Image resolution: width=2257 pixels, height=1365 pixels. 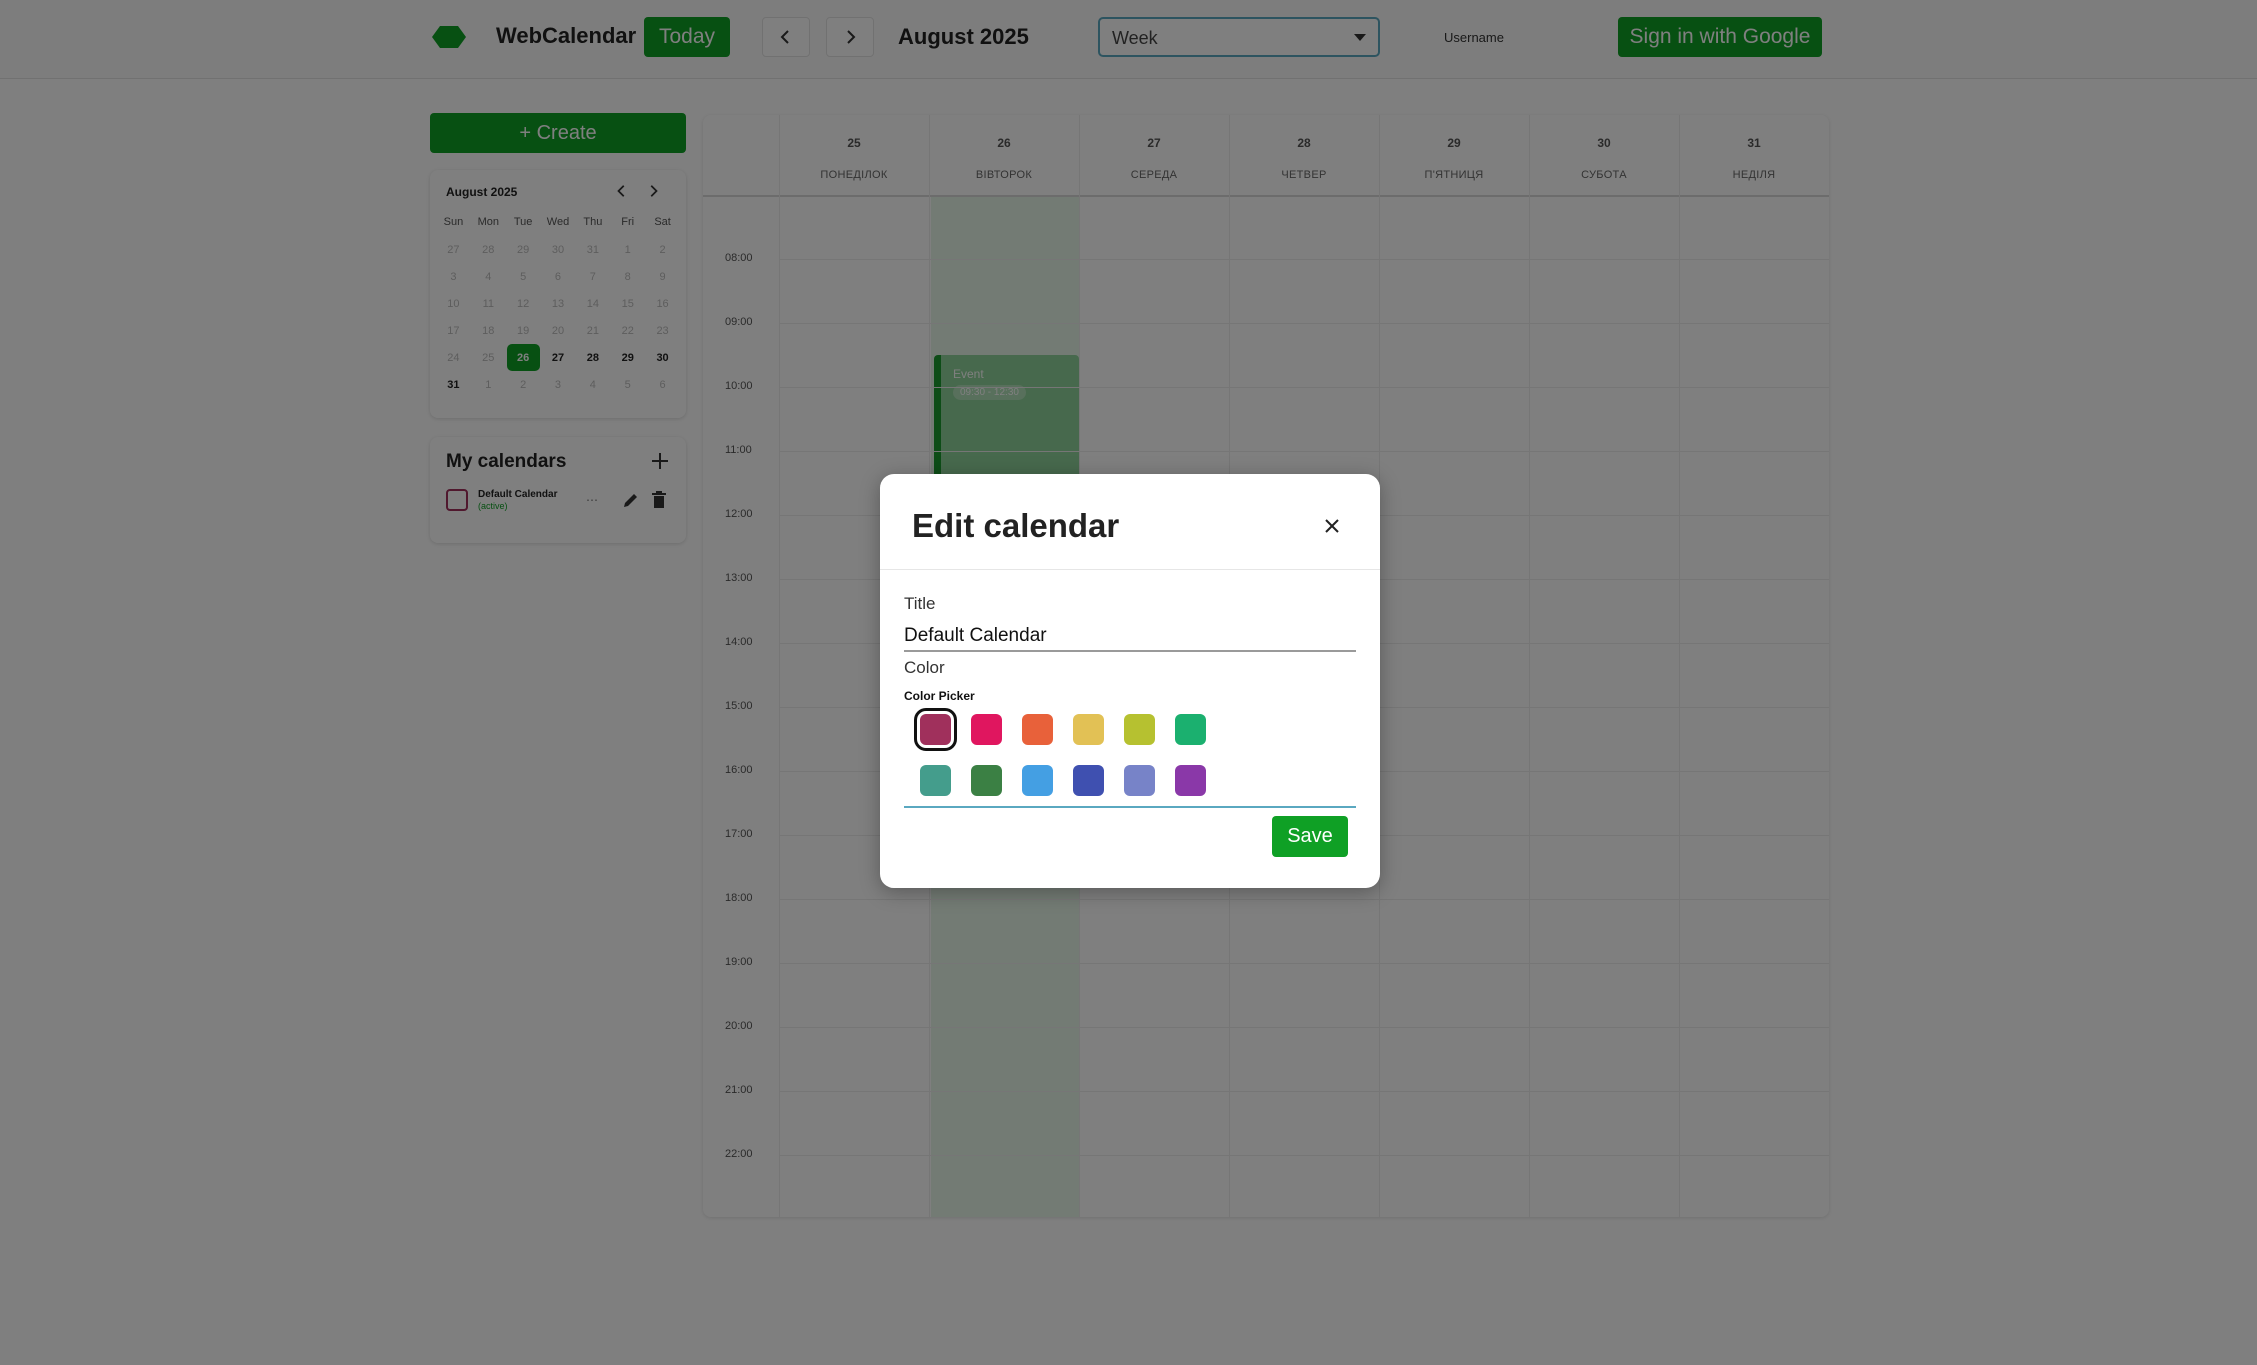 I want to click on title-label: Title, so click(x=920, y=603).